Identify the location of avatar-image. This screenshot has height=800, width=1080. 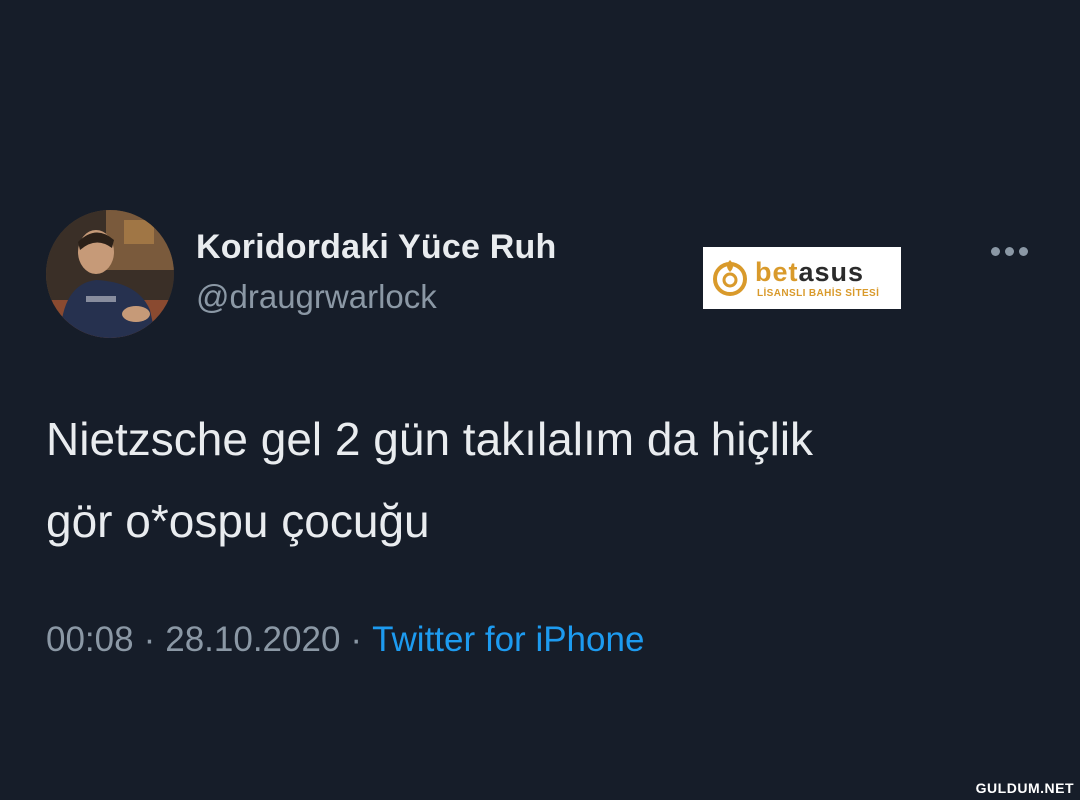
(110, 274).